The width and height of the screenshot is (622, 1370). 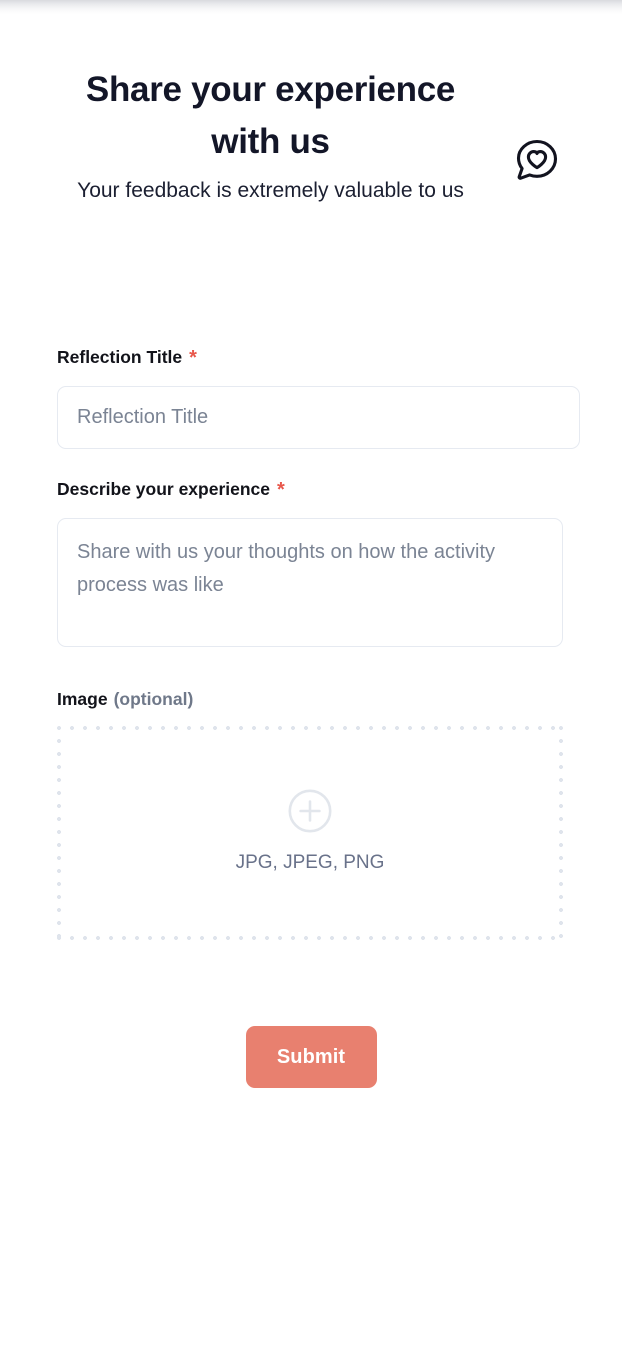 I want to click on page-title: Share your experience with us, so click(x=270, y=115).